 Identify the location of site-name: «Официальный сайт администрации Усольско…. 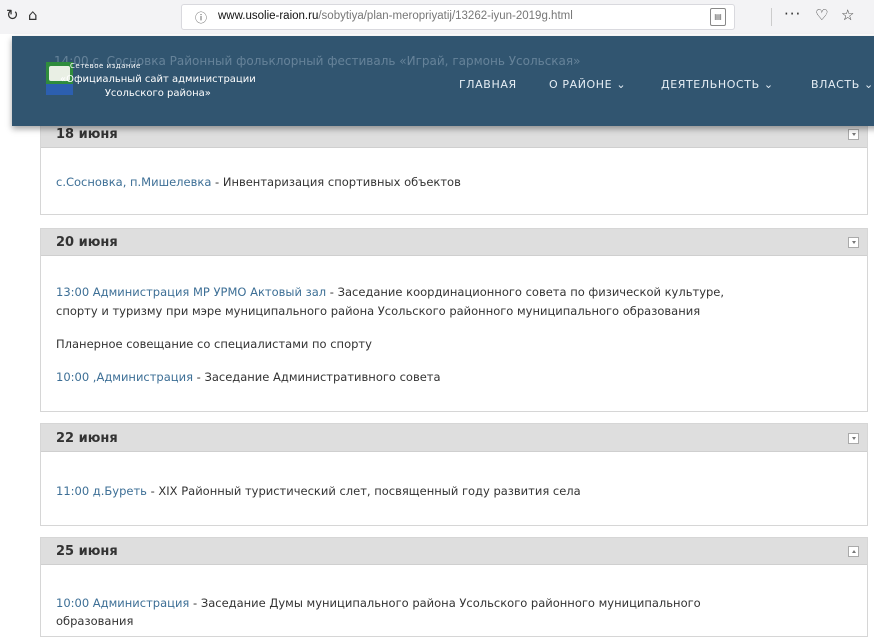
(158, 87).